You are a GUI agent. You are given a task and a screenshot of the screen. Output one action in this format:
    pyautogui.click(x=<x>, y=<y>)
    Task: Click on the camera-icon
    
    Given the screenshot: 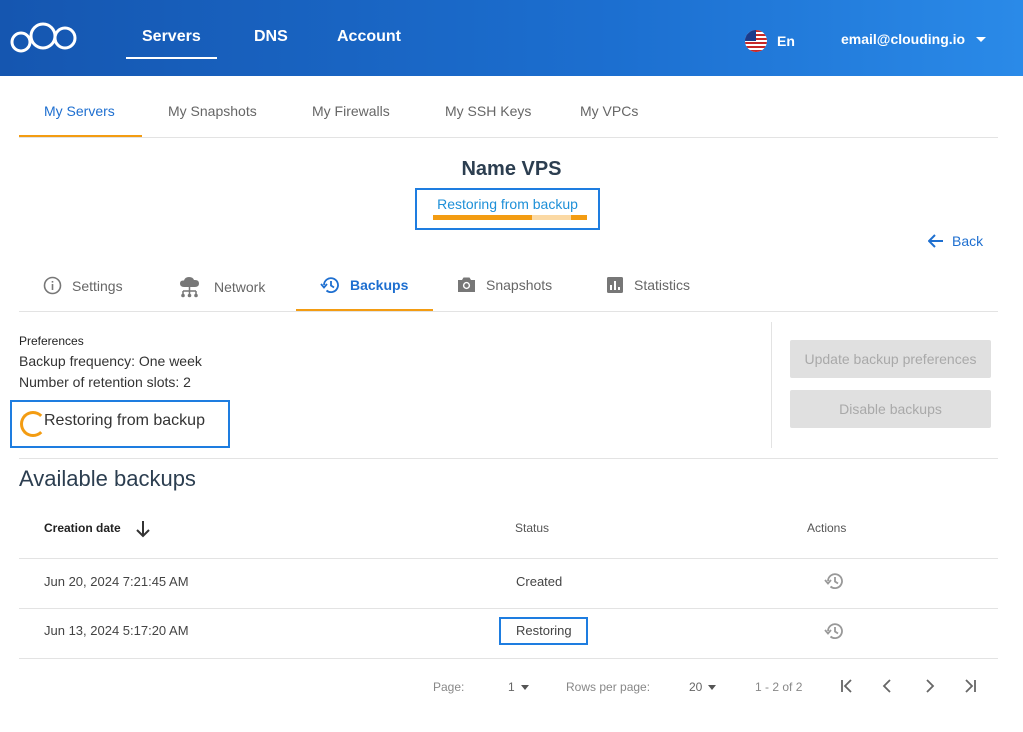 What is the action you would take?
    pyautogui.click(x=466, y=284)
    